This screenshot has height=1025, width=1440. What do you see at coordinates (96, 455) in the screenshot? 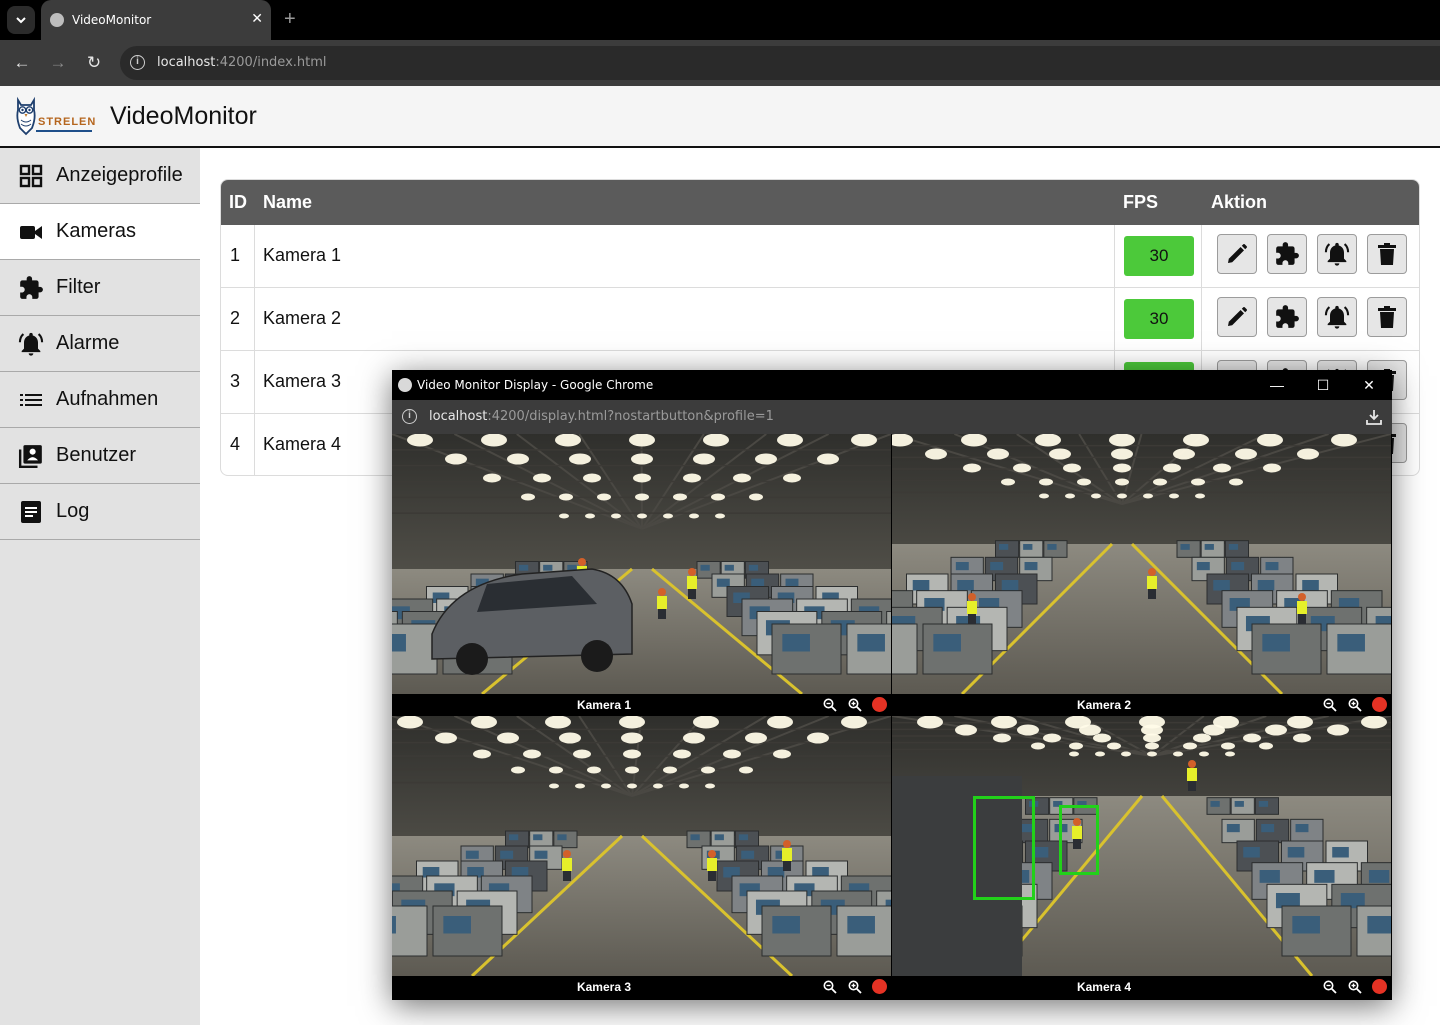
I see `sidebar-item-label: Benutzer` at bounding box center [96, 455].